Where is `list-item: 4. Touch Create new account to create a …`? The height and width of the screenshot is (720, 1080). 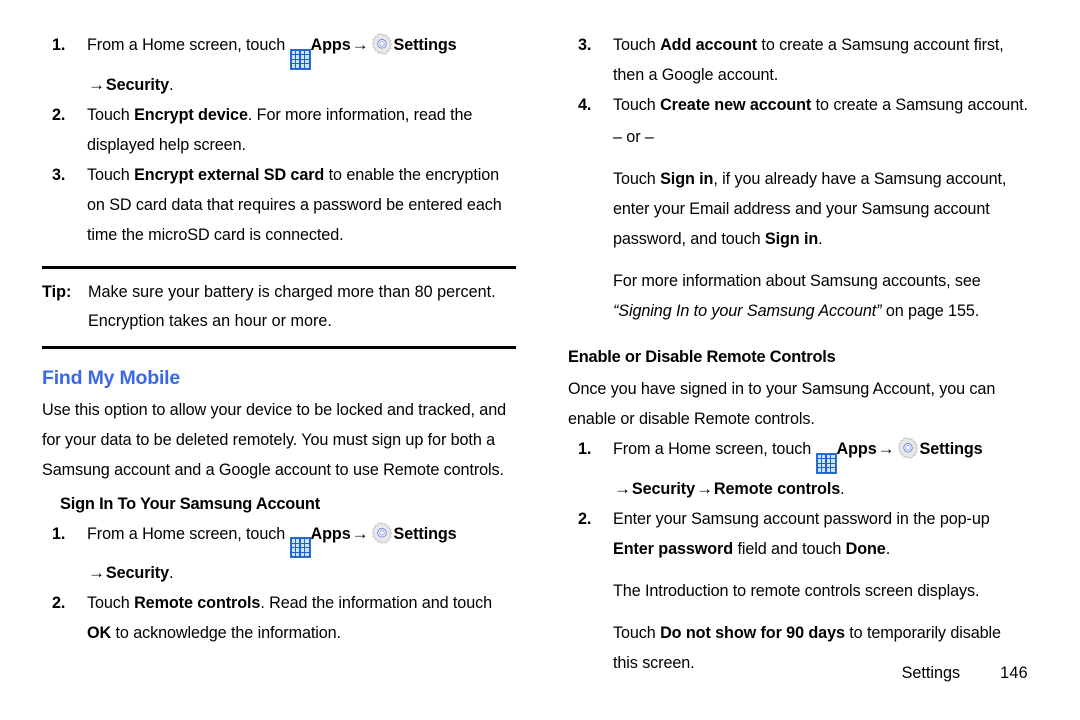
list-item: 4. Touch Create new account to create a … is located at coordinates (798, 208).